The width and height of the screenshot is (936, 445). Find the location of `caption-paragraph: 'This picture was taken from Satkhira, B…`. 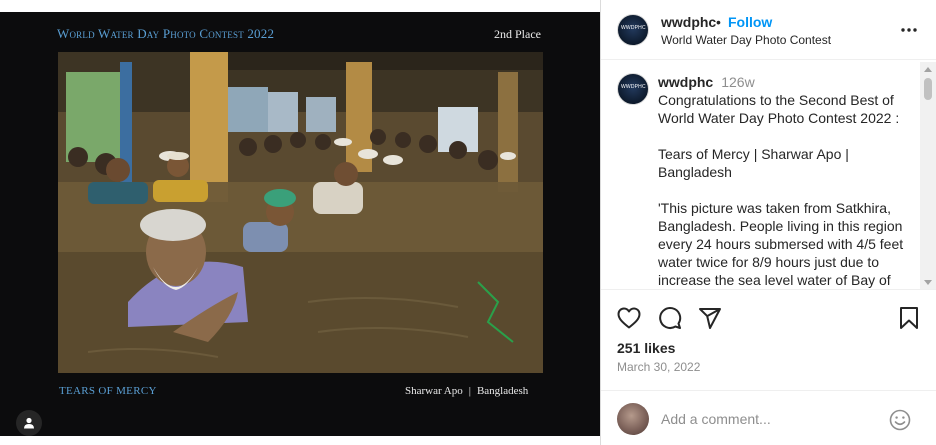

caption-paragraph: 'This picture was taken from Satkhira, B… is located at coordinates (781, 244).